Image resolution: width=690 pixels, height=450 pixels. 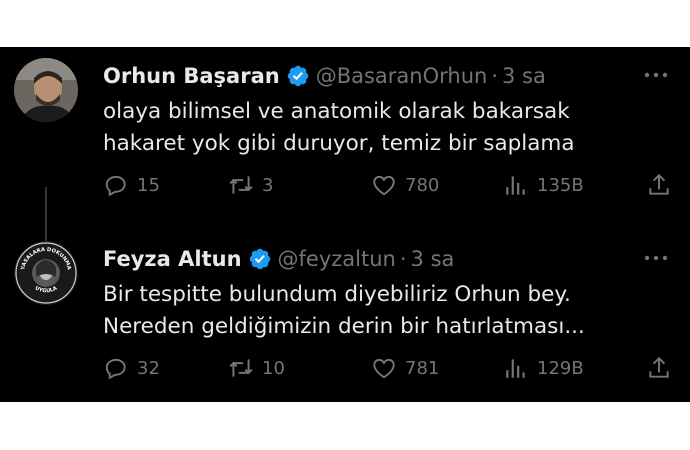 I want to click on like-count: 780, so click(x=422, y=185).